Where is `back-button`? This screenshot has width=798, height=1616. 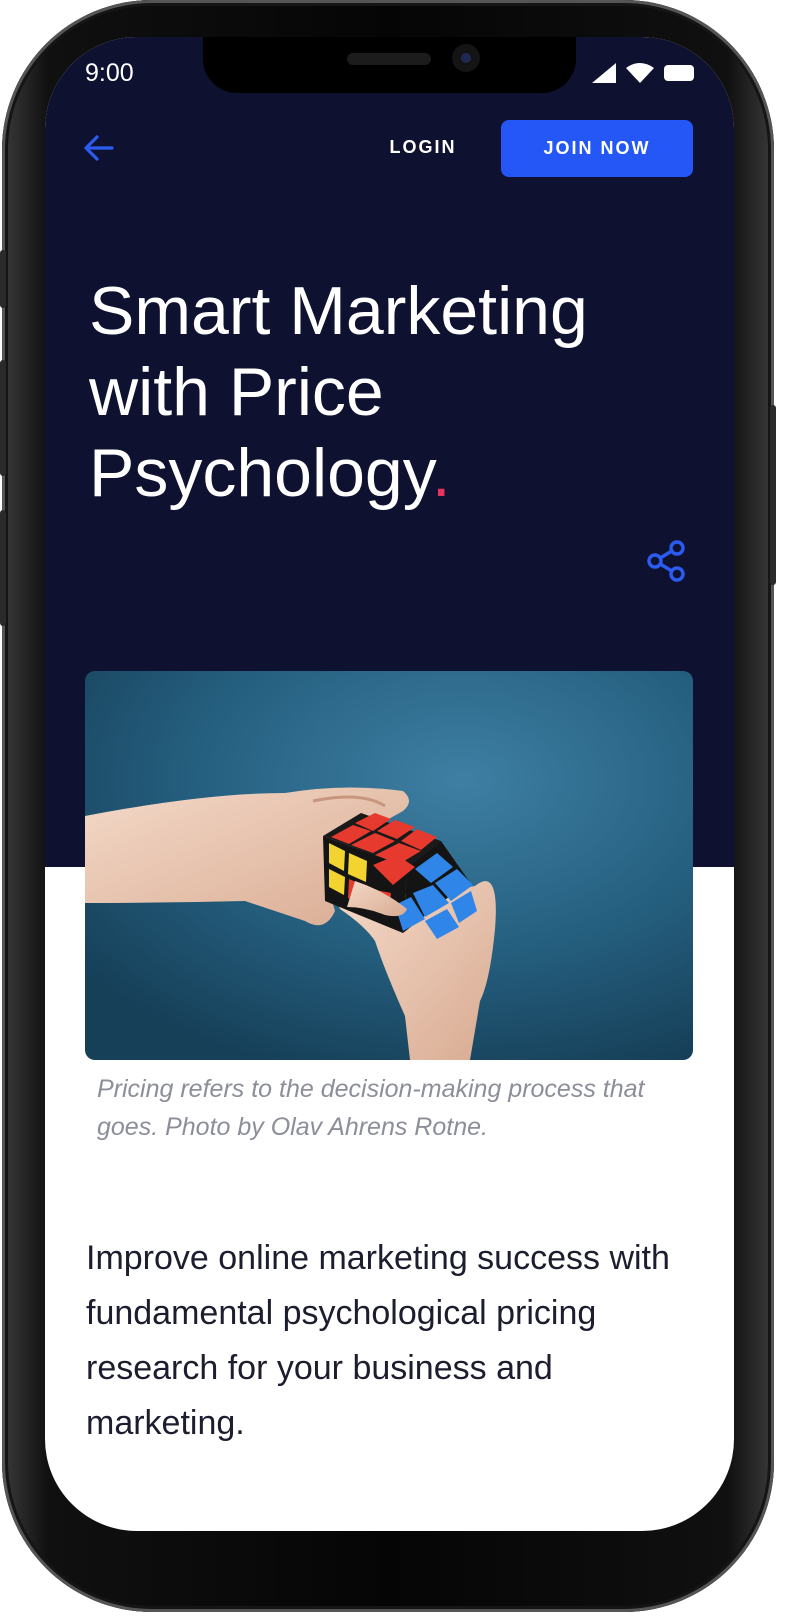
back-button is located at coordinates (99, 148).